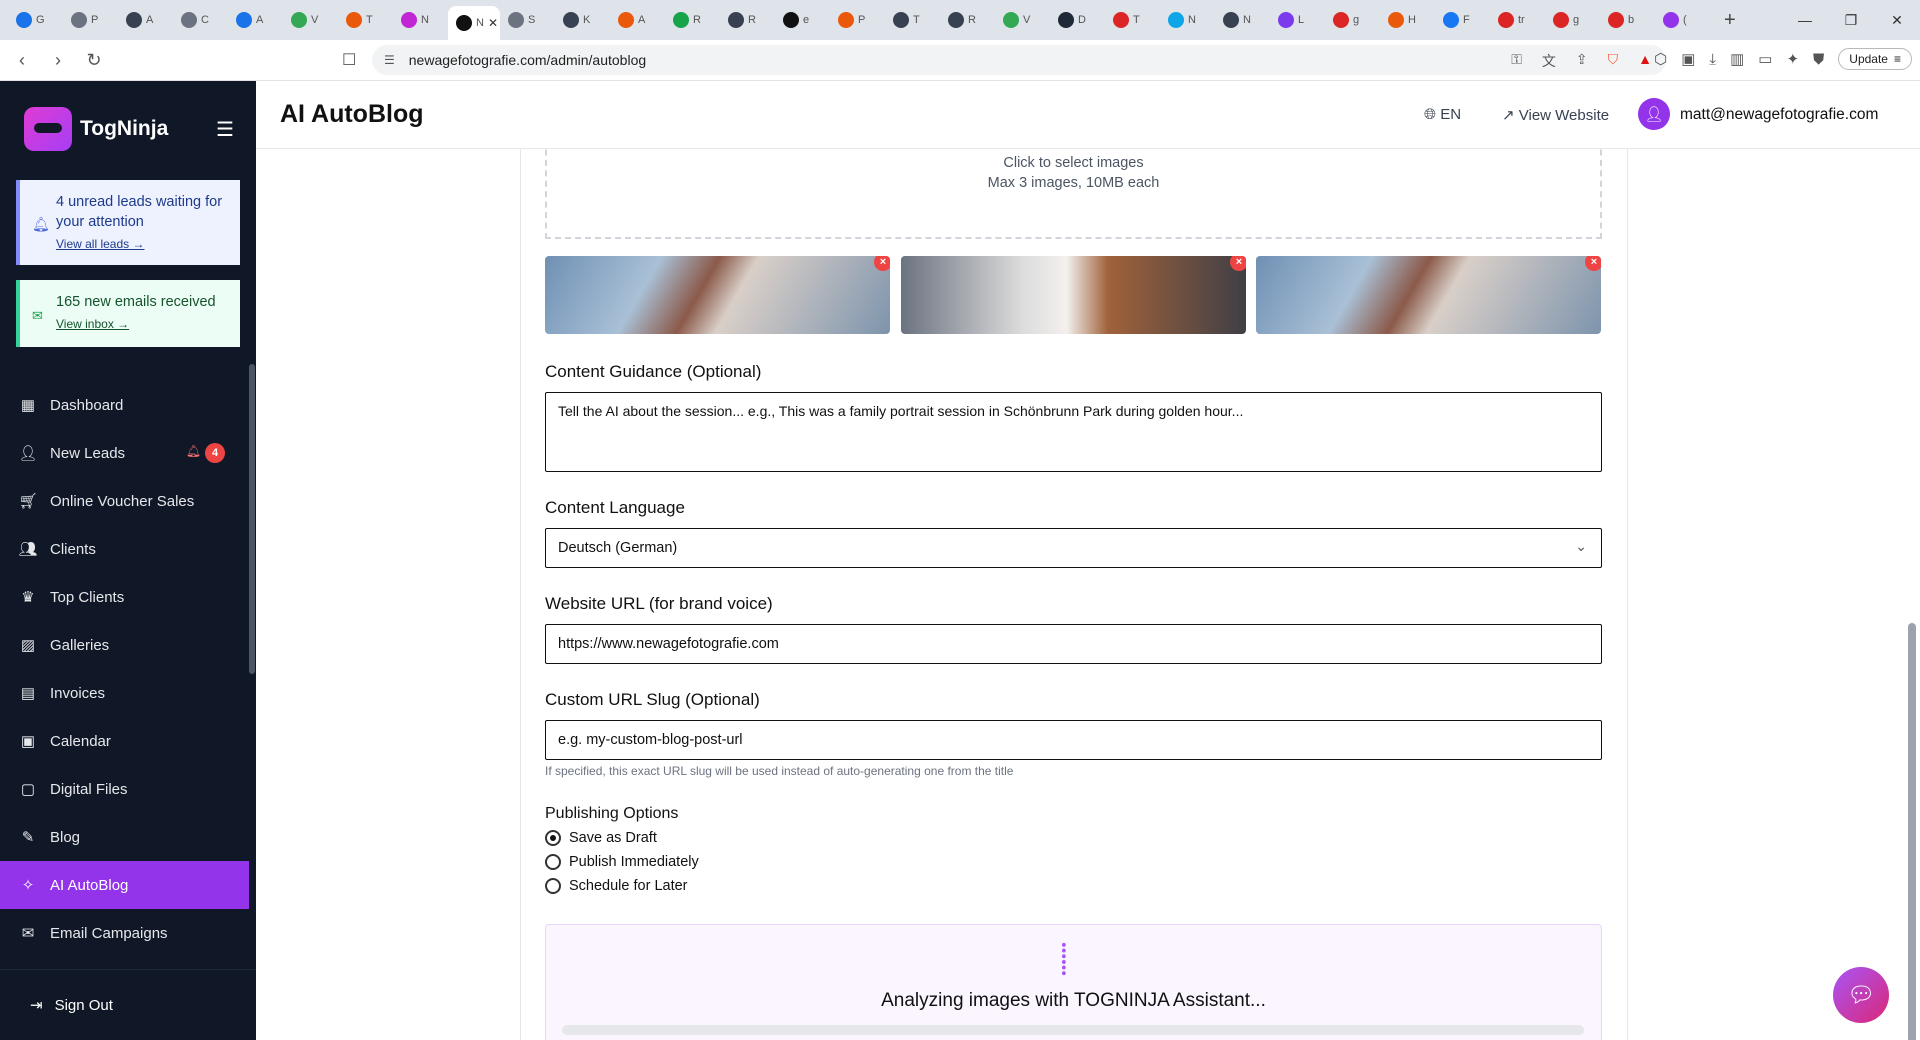  Describe the element at coordinates (1627, 20) in the screenshot. I see `browser-tab: b` at that location.